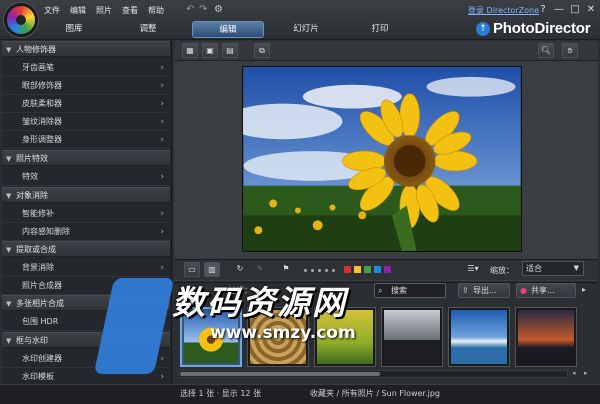  What do you see at coordinates (74, 29) in the screenshot?
I see `tab-library: 图库` at bounding box center [74, 29].